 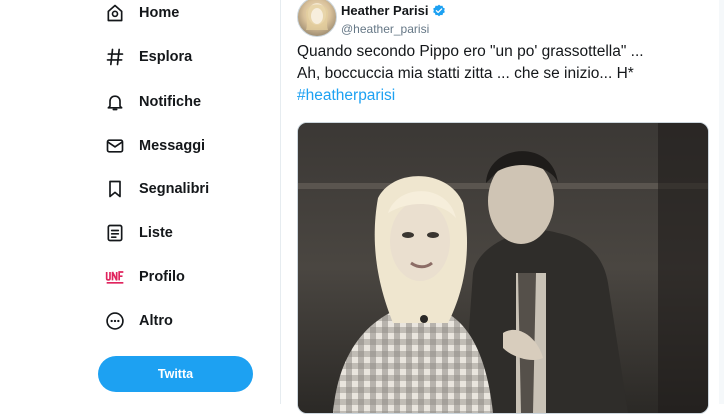 What do you see at coordinates (138, 233) in the screenshot?
I see `nav-item-lists: Liste` at bounding box center [138, 233].